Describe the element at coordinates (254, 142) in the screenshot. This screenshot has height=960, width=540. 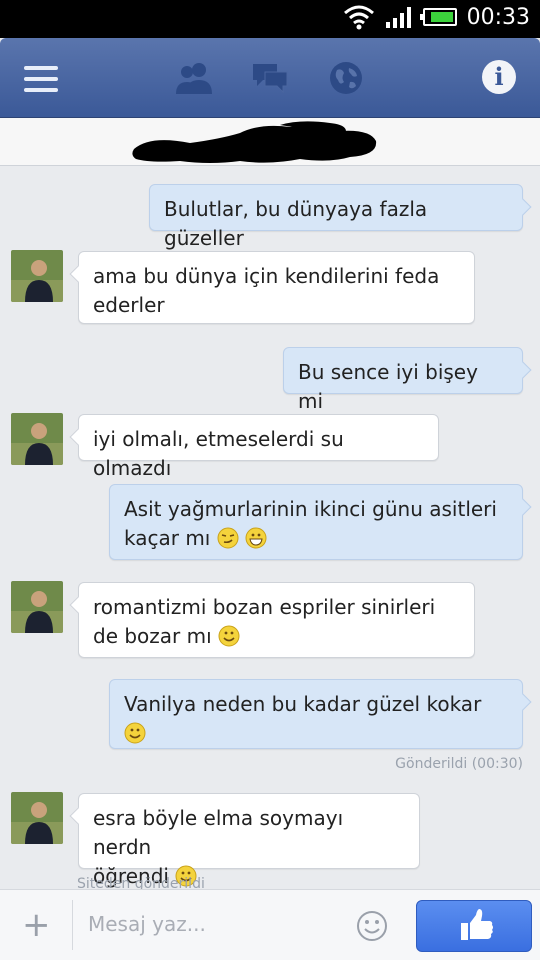
I see `redaction-scribble` at that location.